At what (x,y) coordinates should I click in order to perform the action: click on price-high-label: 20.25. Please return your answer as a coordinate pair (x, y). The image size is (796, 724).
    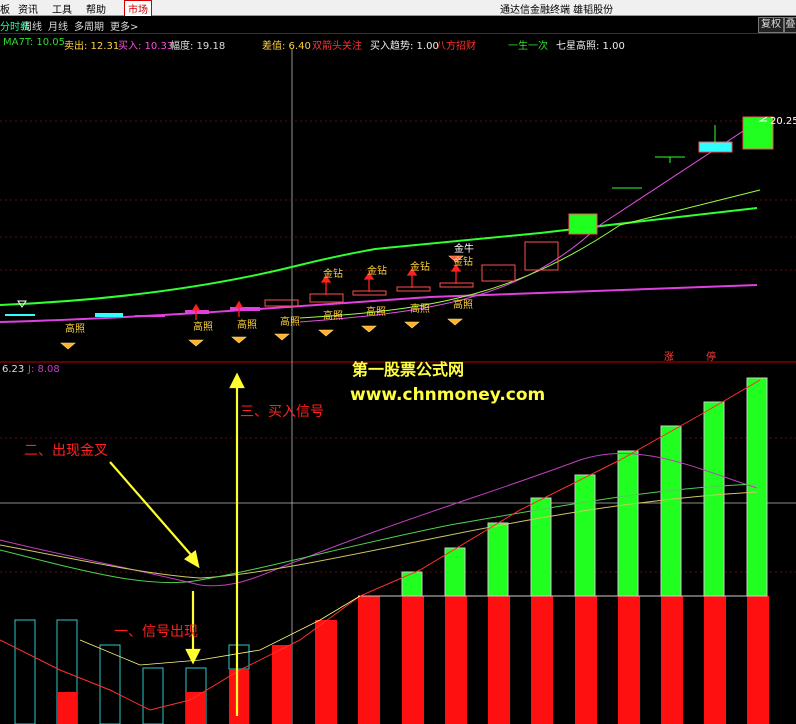
    Looking at the image, I should click on (783, 121).